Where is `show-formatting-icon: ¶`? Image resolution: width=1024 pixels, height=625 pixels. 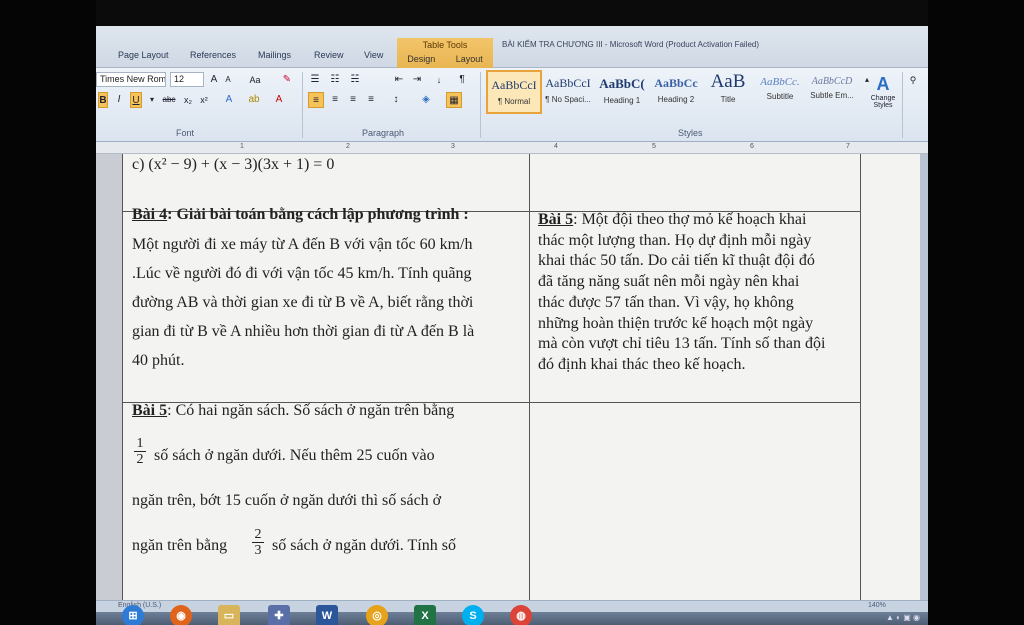
show-formatting-icon: ¶ is located at coordinates (462, 80).